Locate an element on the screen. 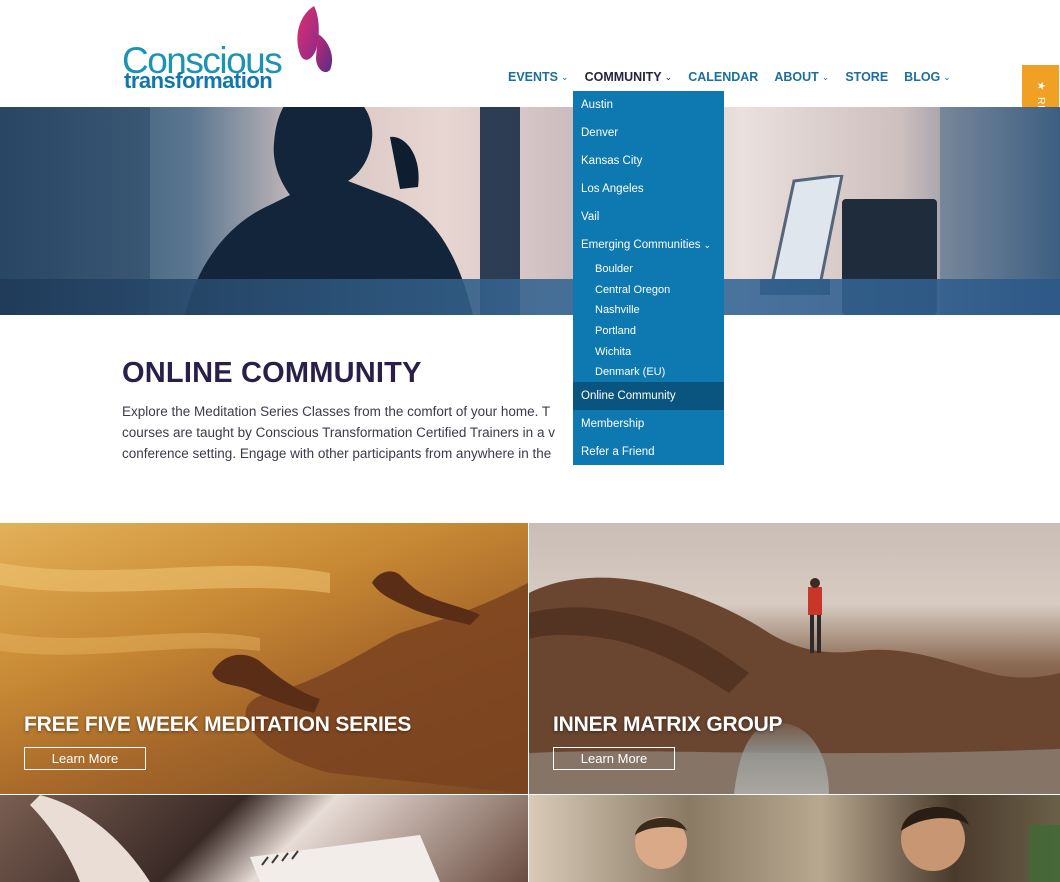  site-logo: Conscious transformation is located at coordinates (229, 49).